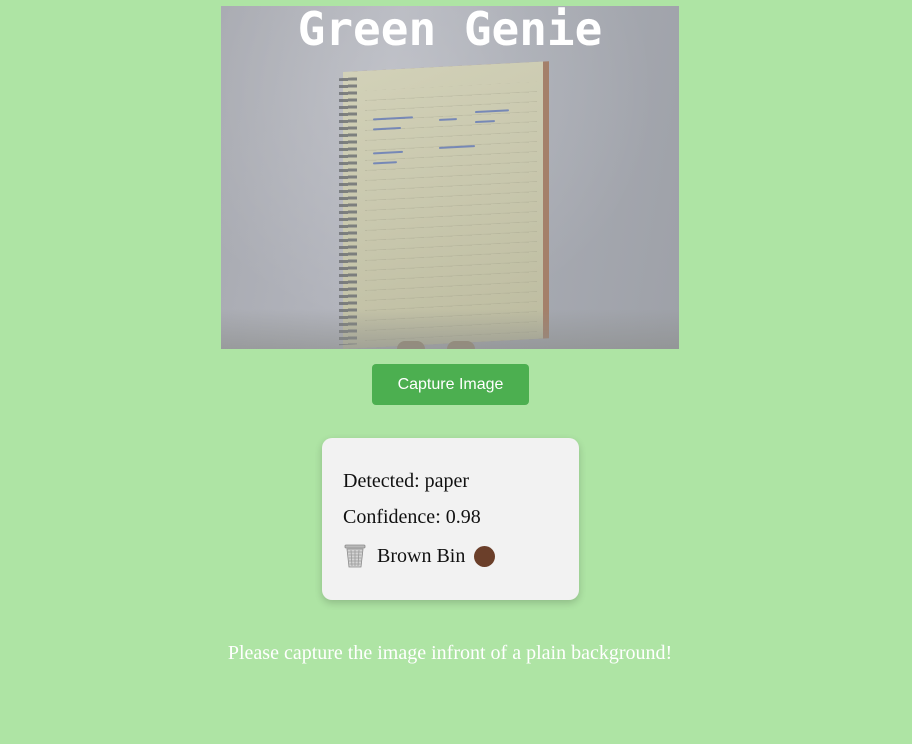 This screenshot has height=744, width=912. What do you see at coordinates (451, 211) in the screenshot?
I see `notebook-lines` at bounding box center [451, 211].